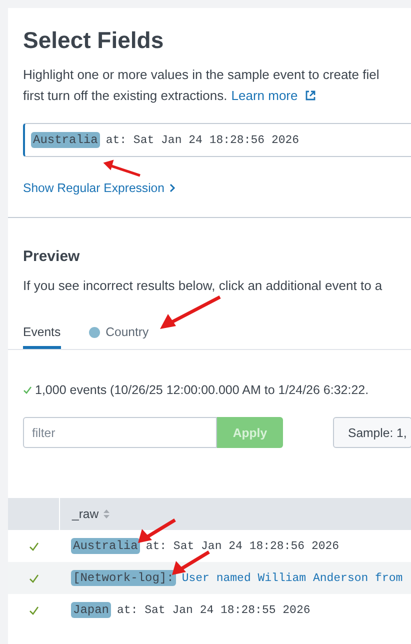 This screenshot has height=644, width=411. I want to click on page-title: Select Fields, so click(94, 40).